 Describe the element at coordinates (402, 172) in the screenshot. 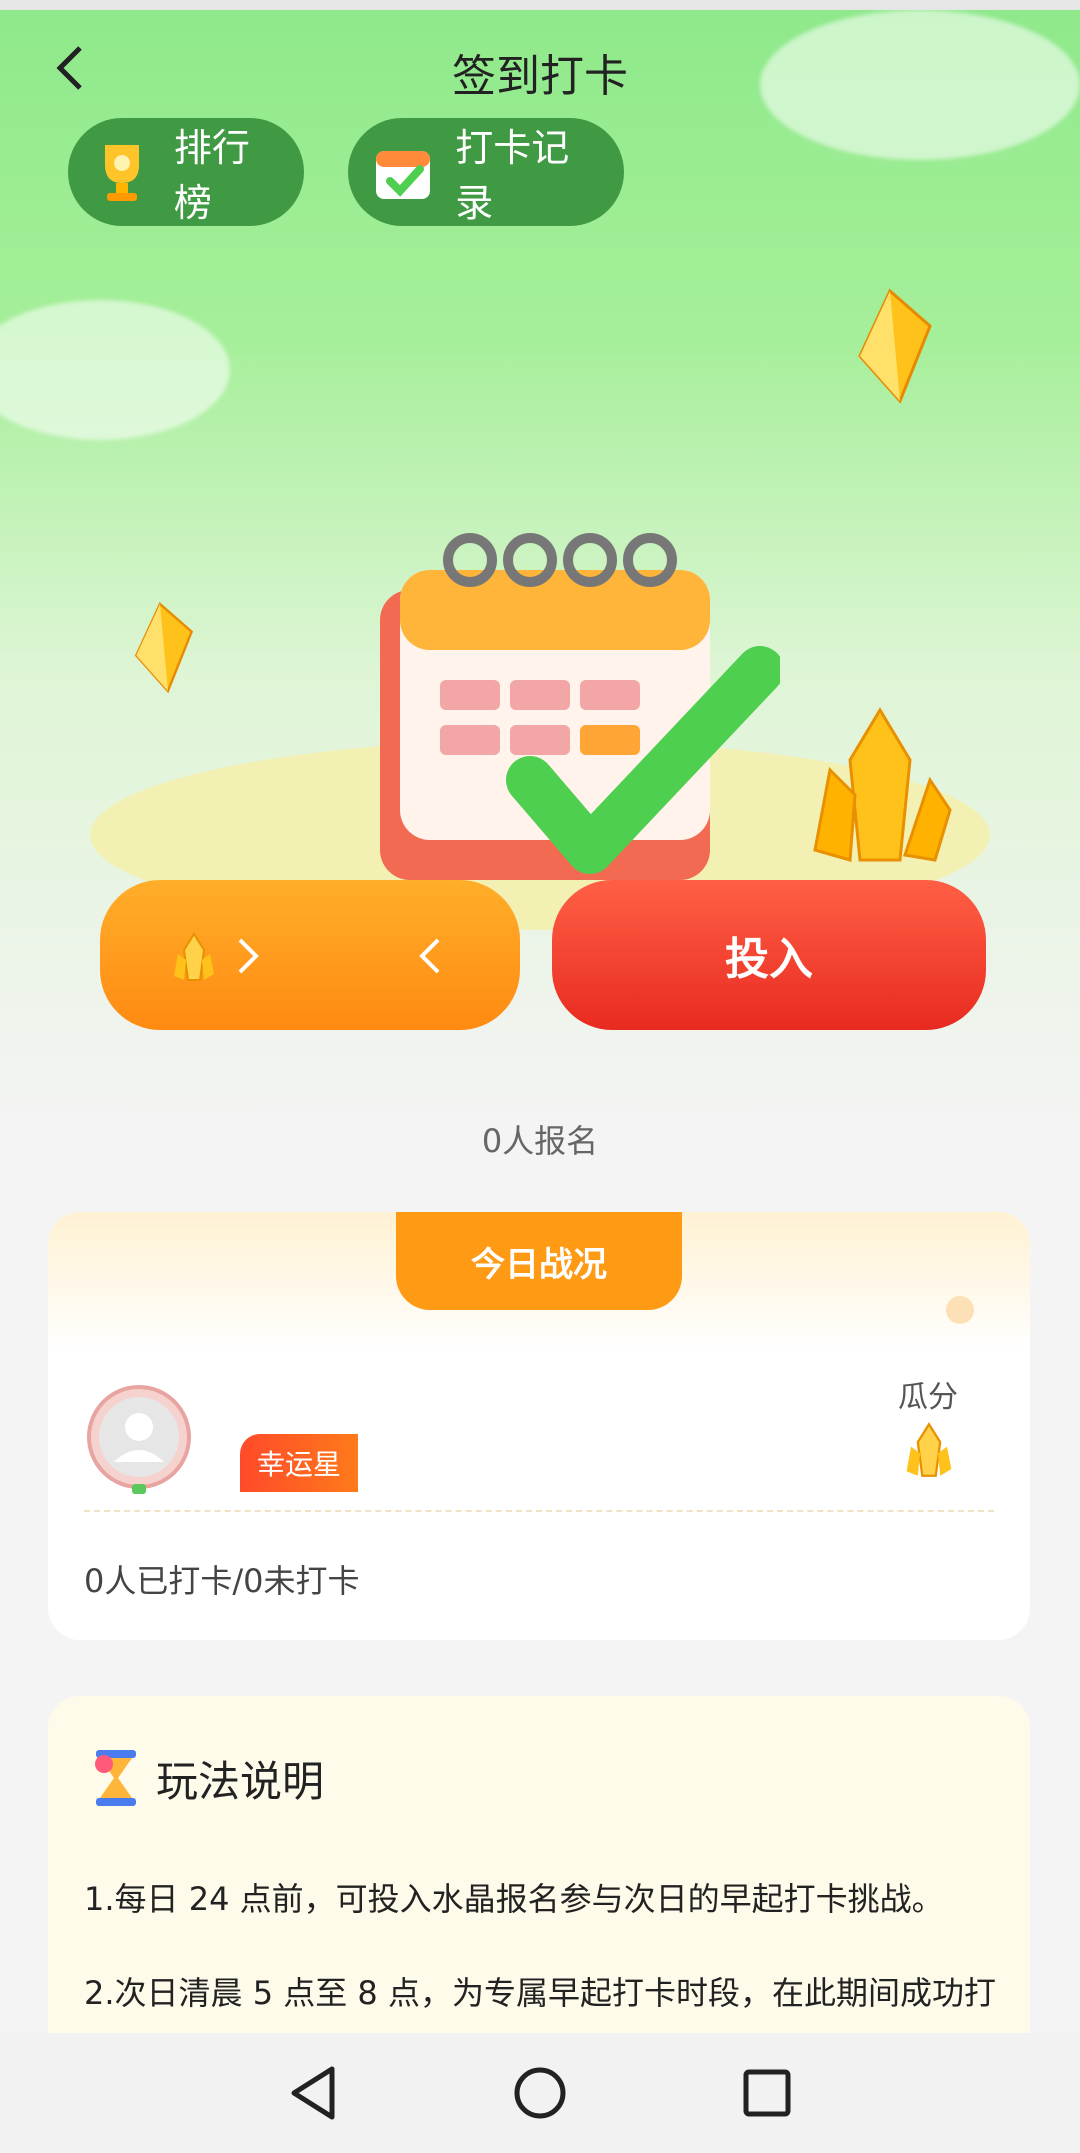

I see `calendar-icon` at that location.